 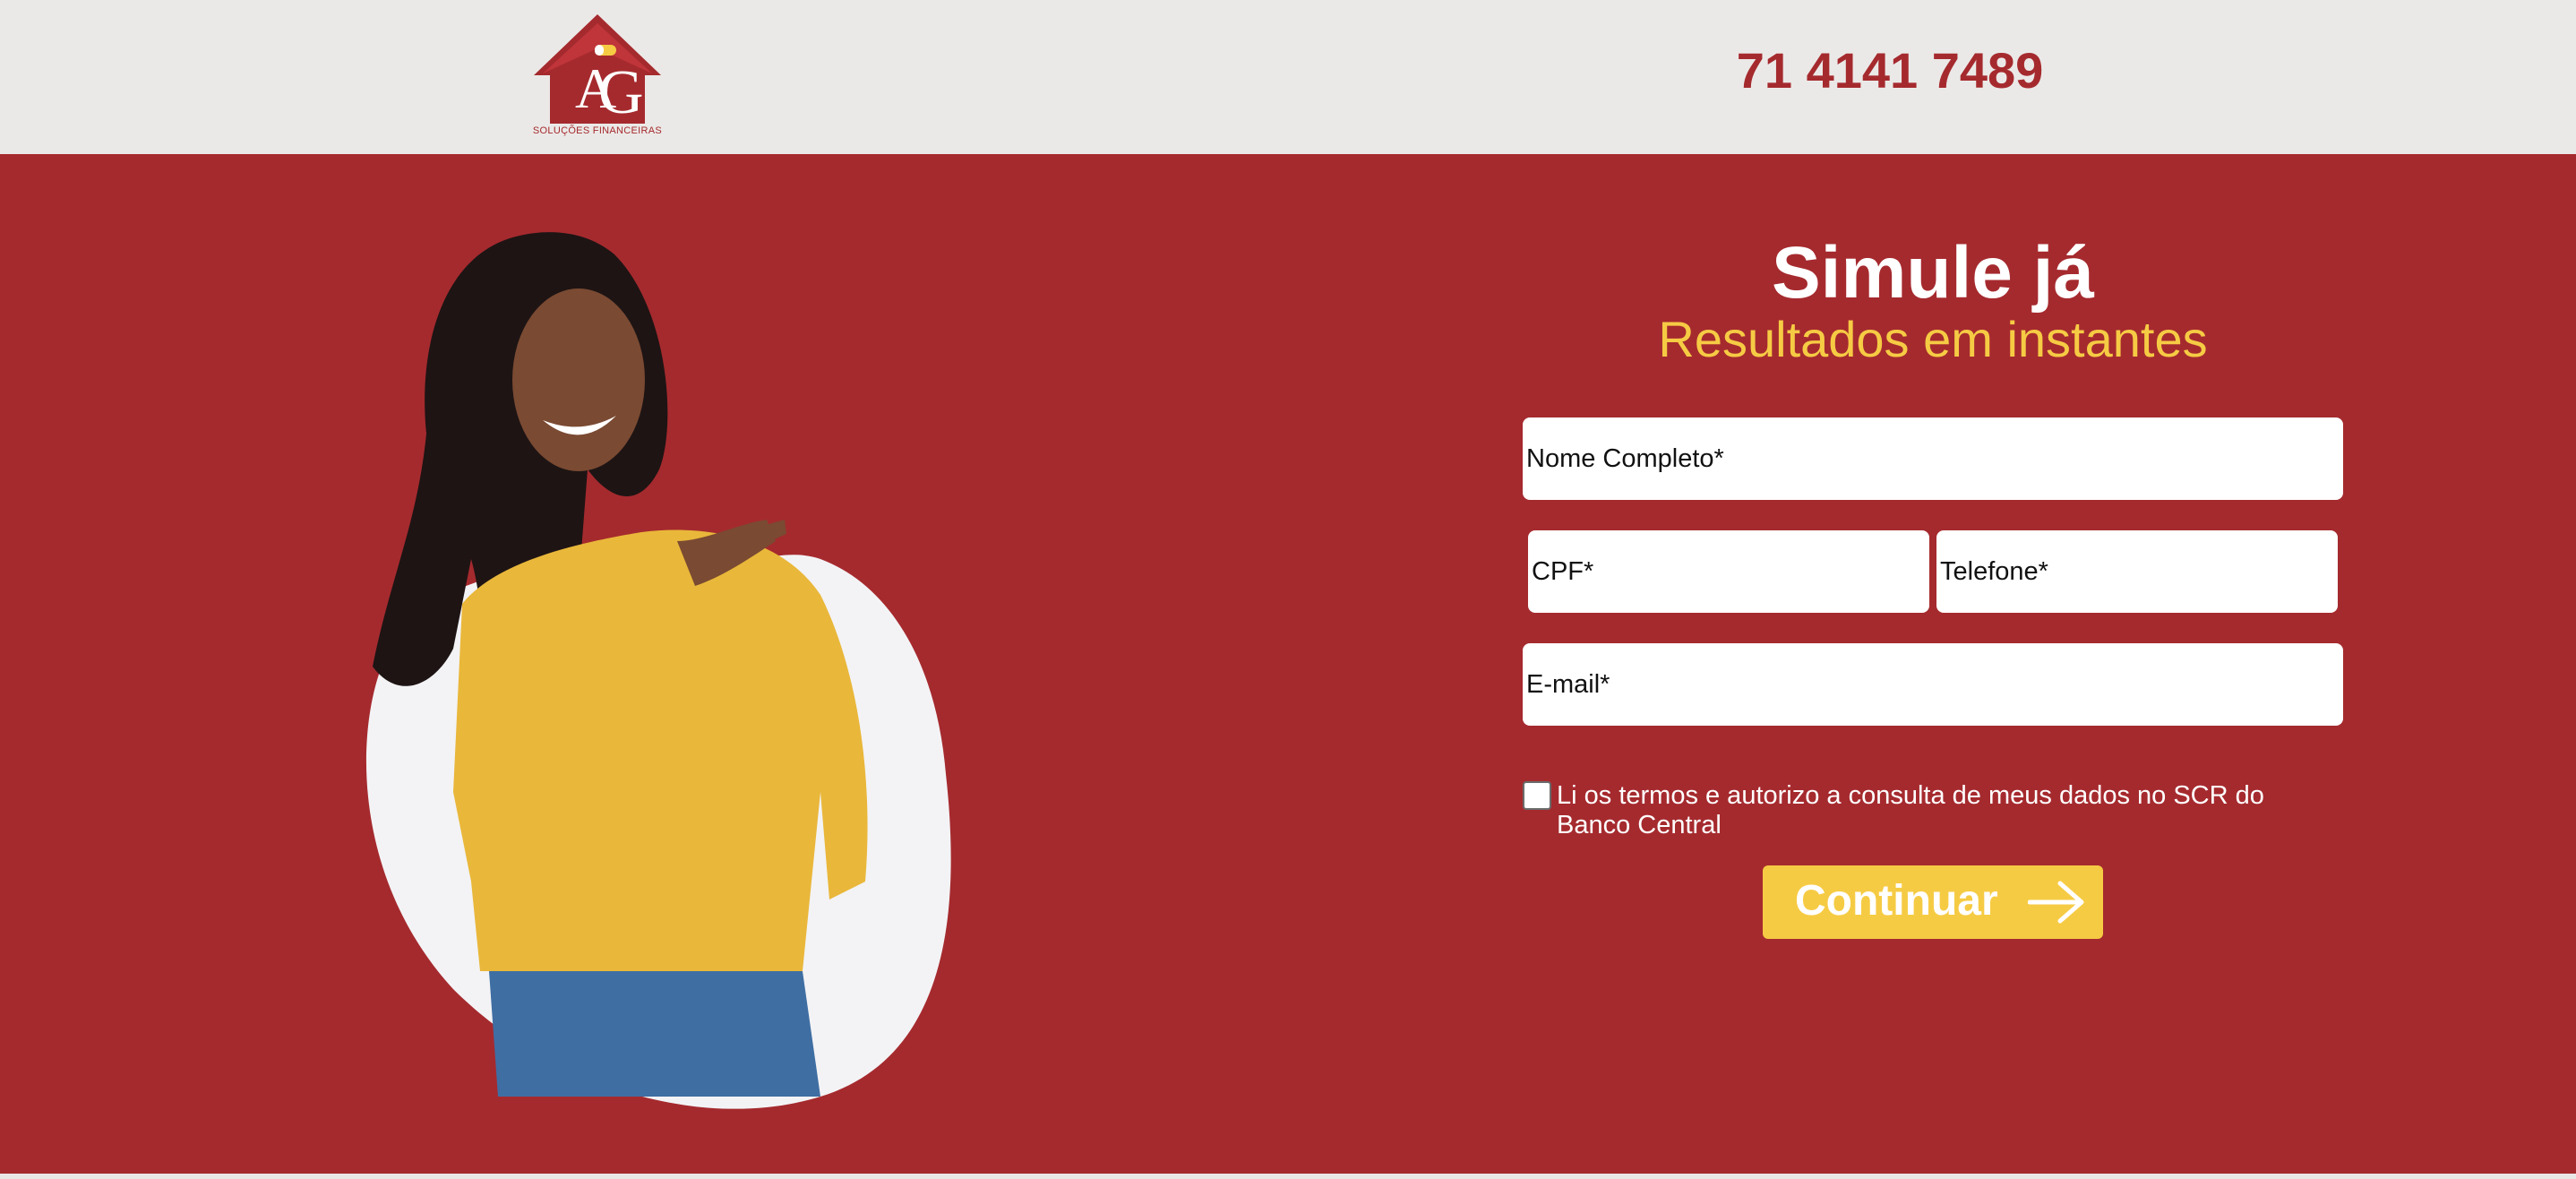 I want to click on footer-strip, so click(x=1288, y=1176).